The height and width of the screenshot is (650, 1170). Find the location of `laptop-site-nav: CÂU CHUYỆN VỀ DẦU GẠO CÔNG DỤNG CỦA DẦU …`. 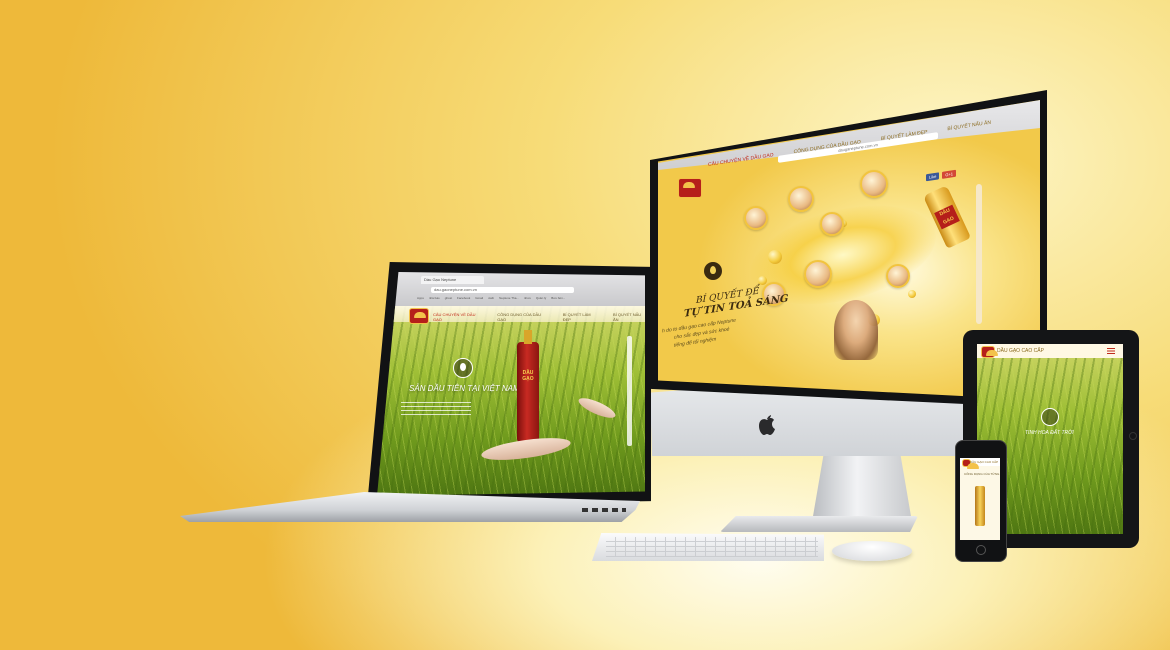

laptop-site-nav: CÂU CHUYỆN VỀ DẦU GẠO CÔNG DỤNG CỦA DẦU … is located at coordinates (539, 317).